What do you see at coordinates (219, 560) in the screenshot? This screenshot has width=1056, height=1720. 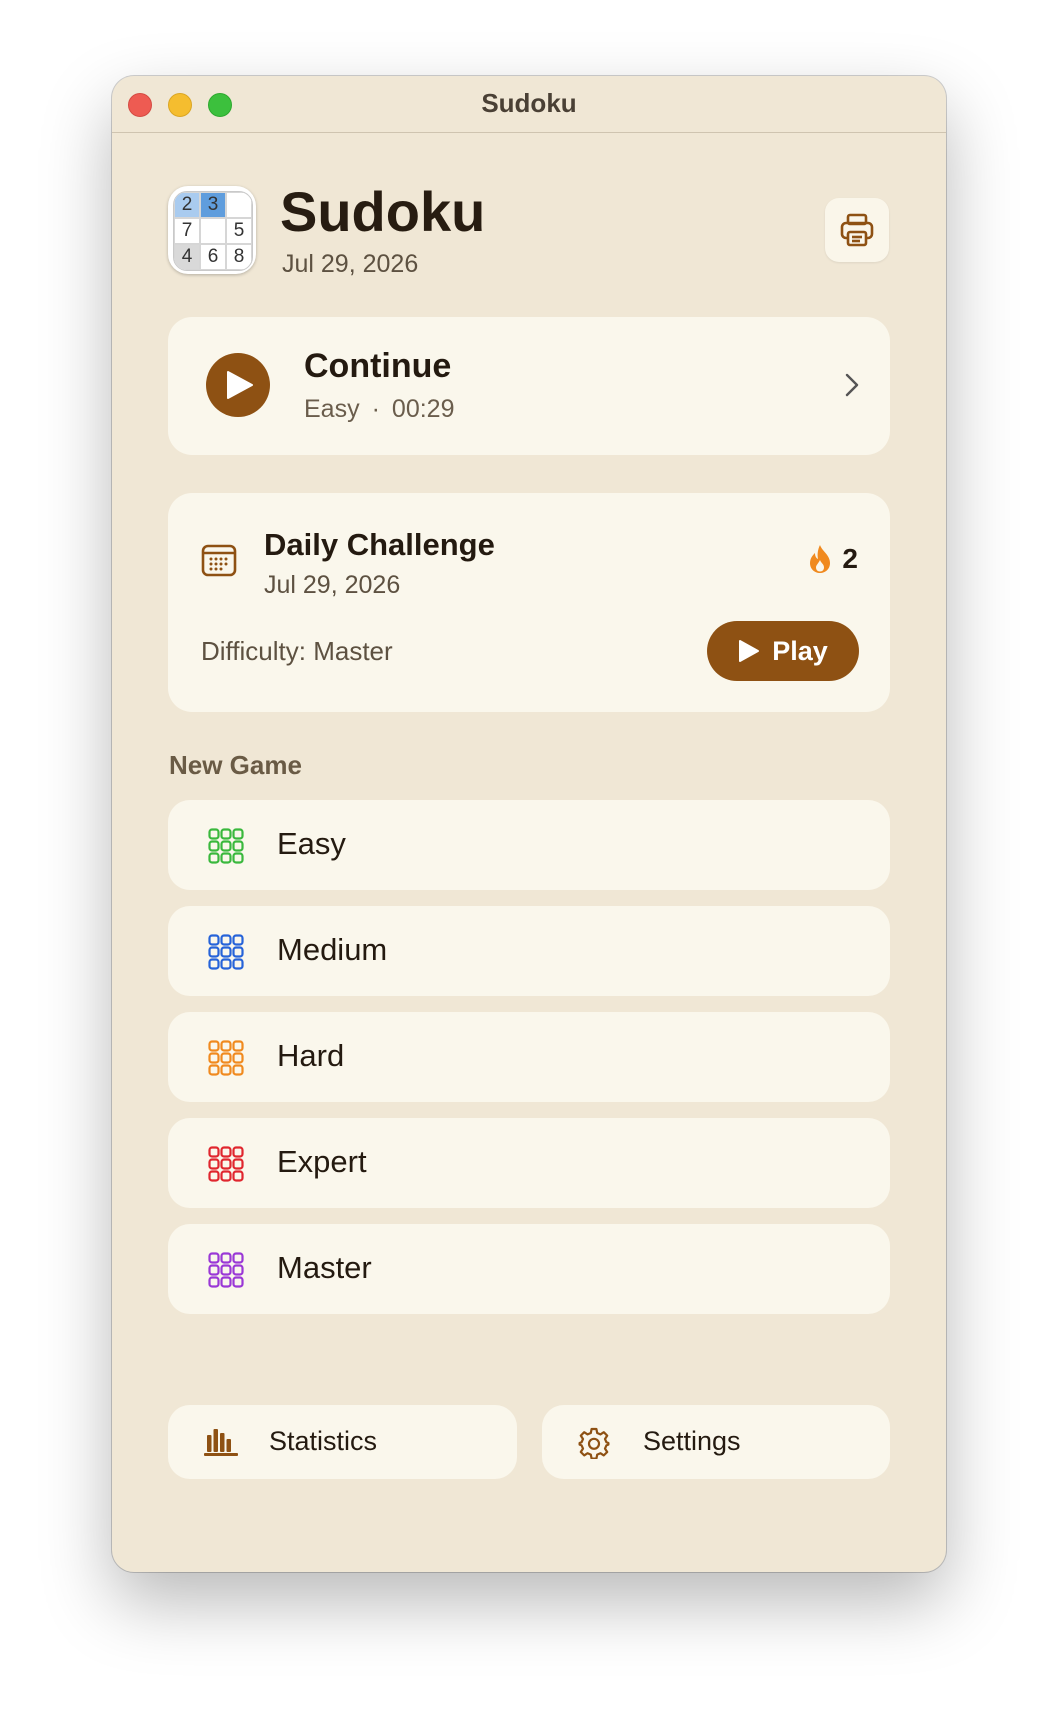 I see `calendar-icon` at bounding box center [219, 560].